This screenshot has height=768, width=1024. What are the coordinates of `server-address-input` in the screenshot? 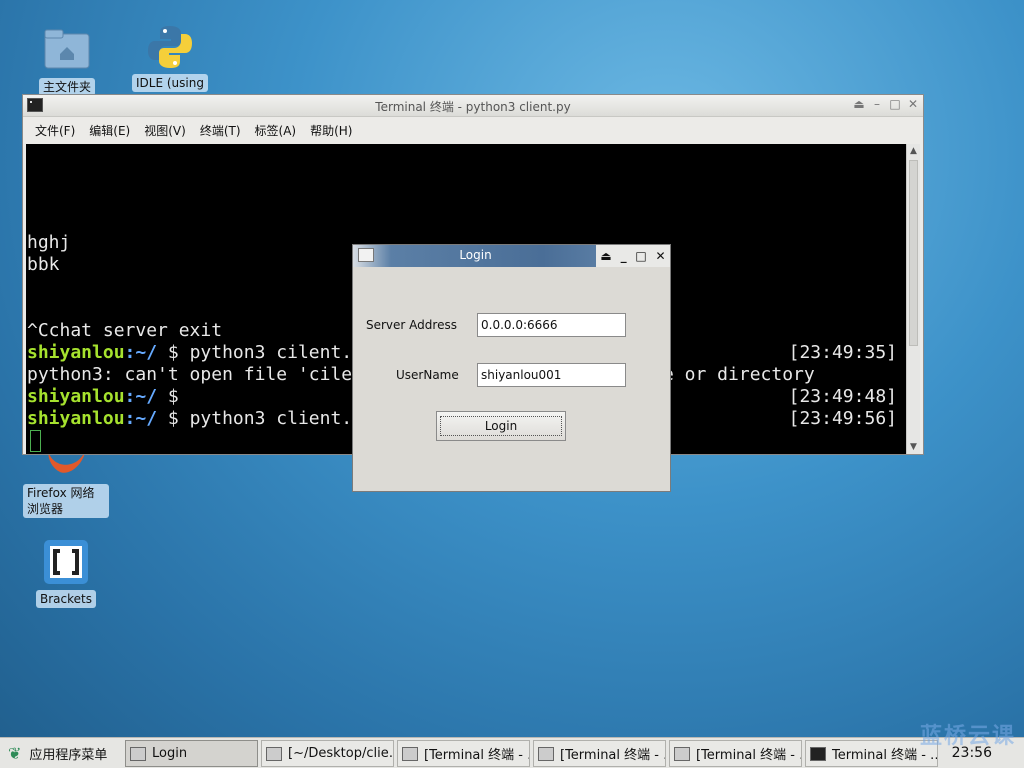 It's located at (551, 325).